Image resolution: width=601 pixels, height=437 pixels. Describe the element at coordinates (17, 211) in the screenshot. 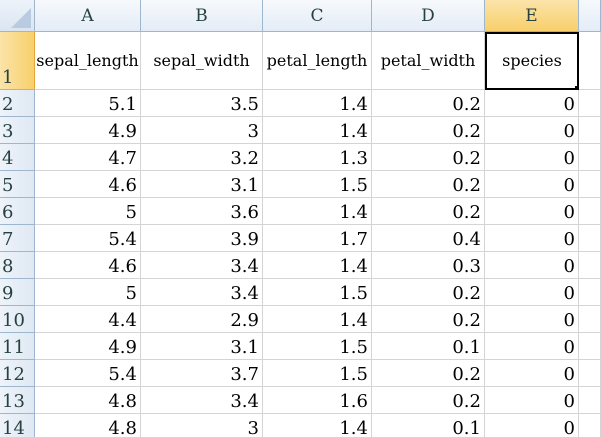

I see `row-header: 6` at that location.